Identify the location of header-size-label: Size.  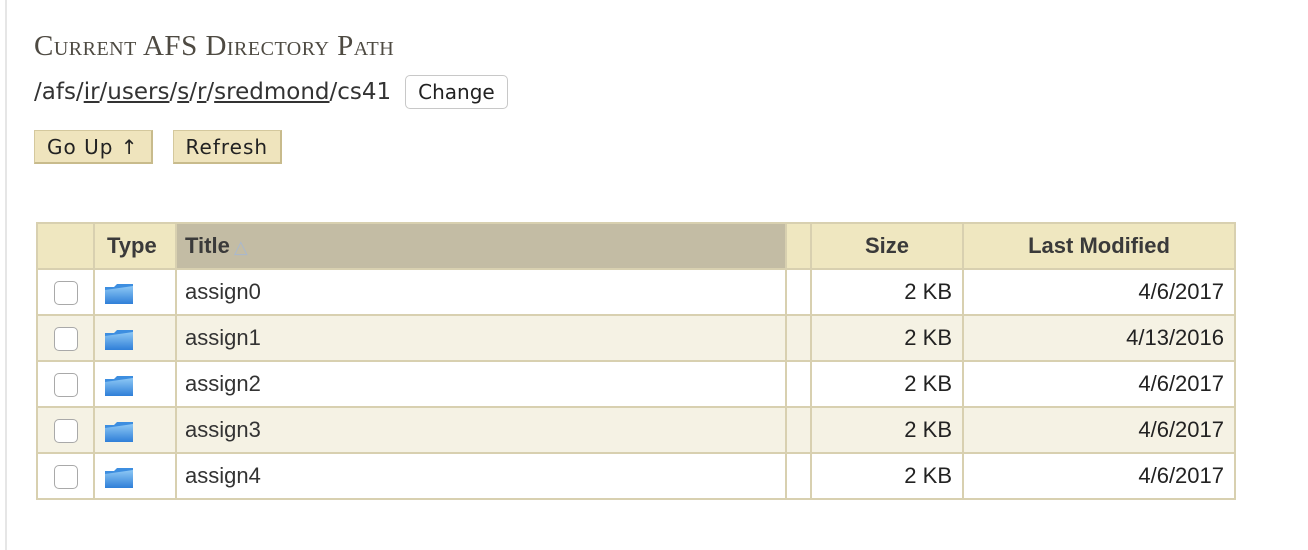
(887, 245).